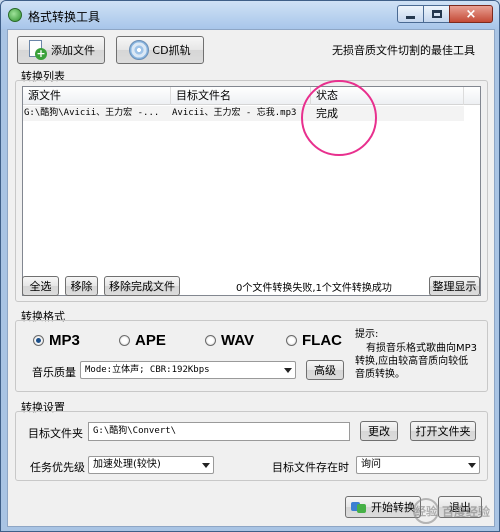 This screenshot has width=500, height=532. What do you see at coordinates (422, 348) in the screenshot?
I see `hint-line-1: 有损音乐格式歌曲向MP3` at bounding box center [422, 348].